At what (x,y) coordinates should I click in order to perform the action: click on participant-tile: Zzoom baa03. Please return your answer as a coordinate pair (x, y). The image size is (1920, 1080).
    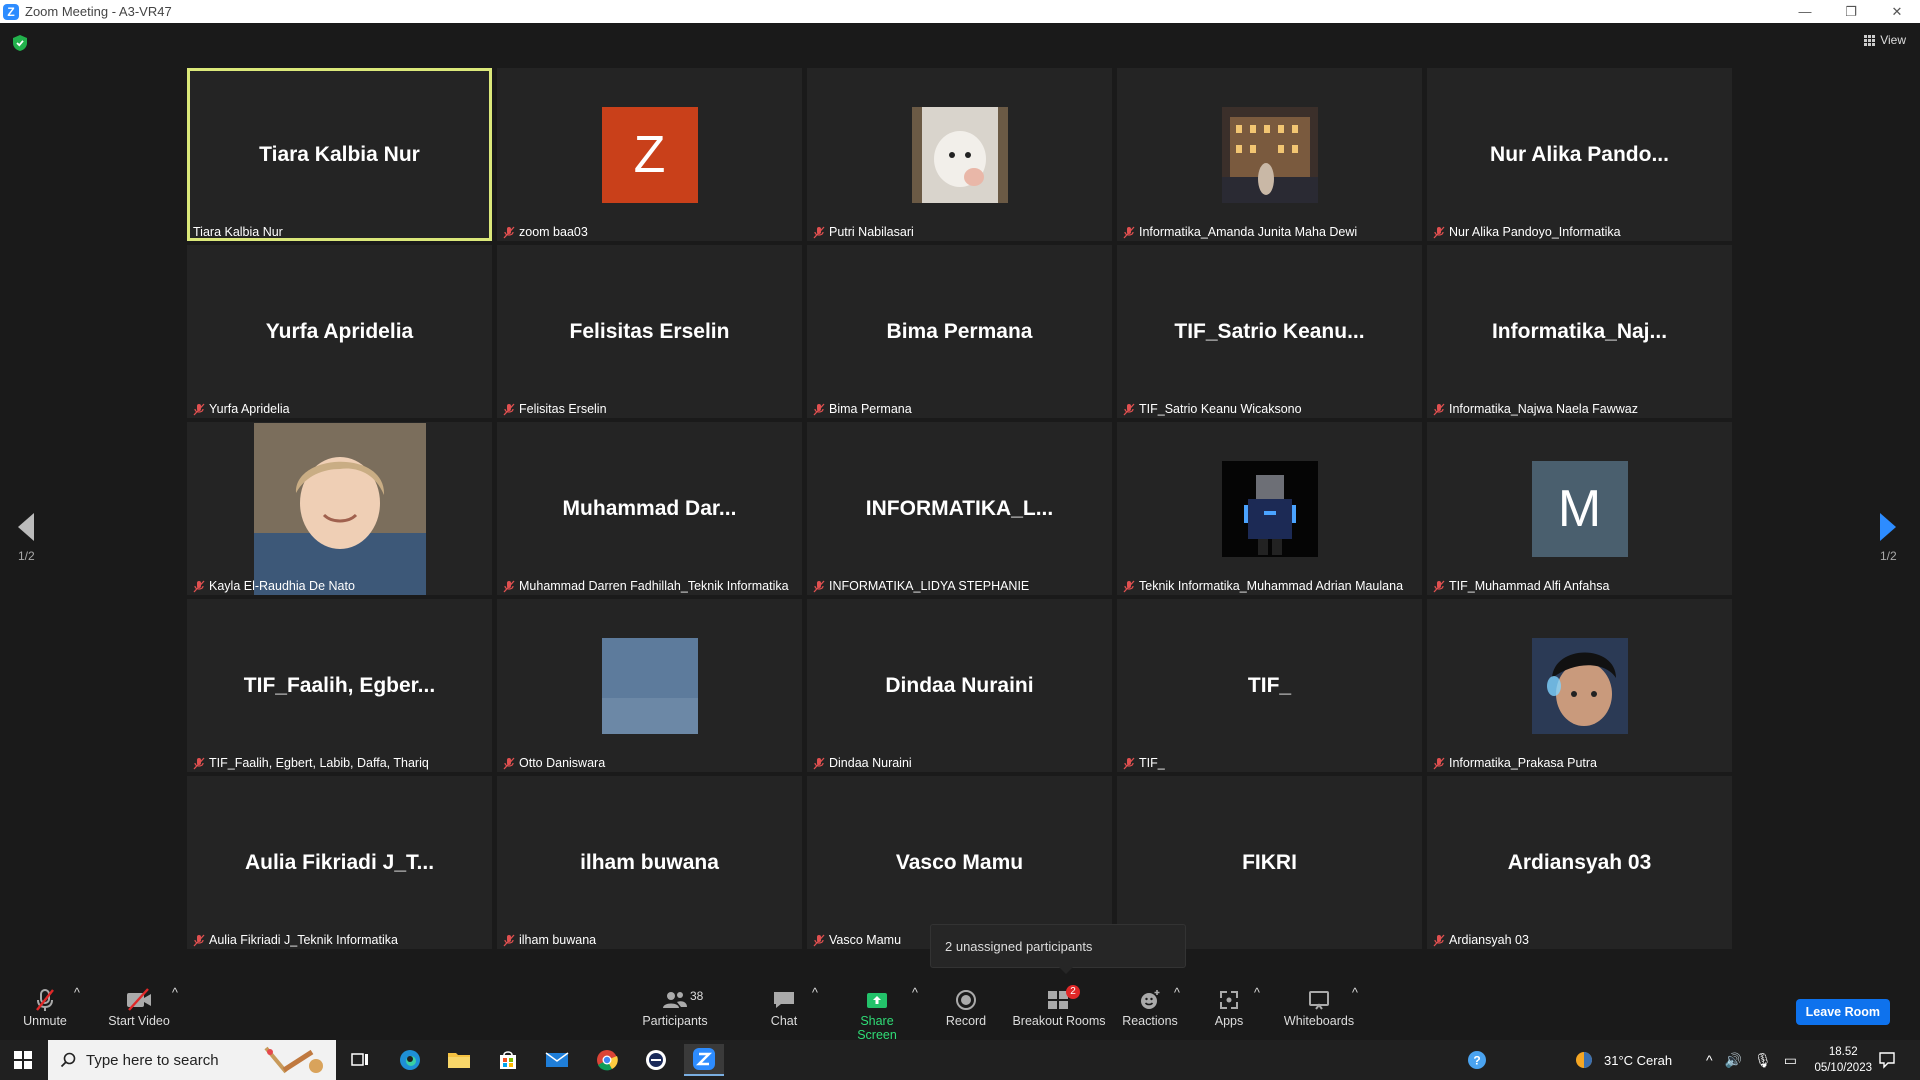
    Looking at the image, I should click on (649, 154).